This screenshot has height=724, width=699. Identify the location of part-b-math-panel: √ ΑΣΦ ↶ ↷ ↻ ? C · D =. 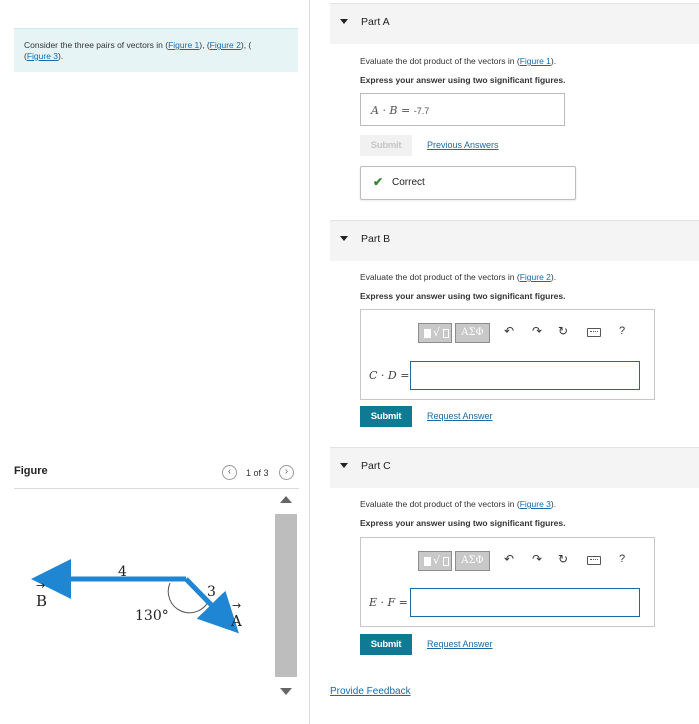
(507, 354).